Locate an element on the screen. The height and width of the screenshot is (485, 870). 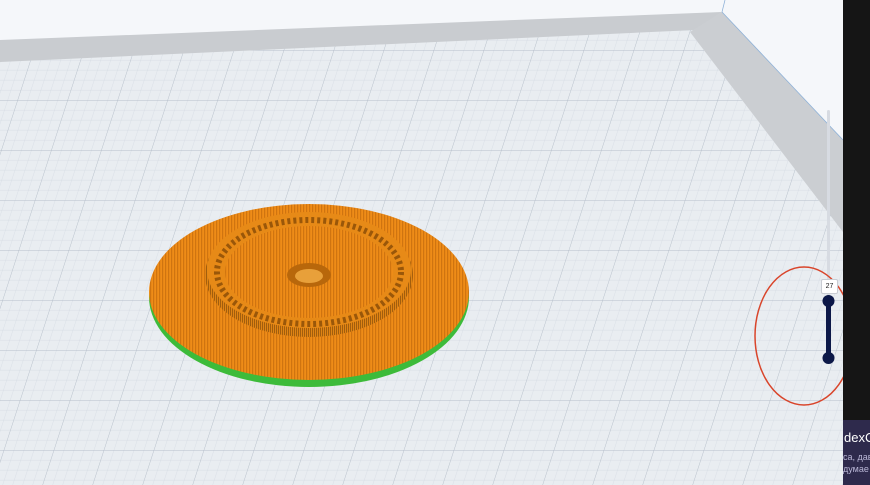
layer-slider-range is located at coordinates (828, 329).